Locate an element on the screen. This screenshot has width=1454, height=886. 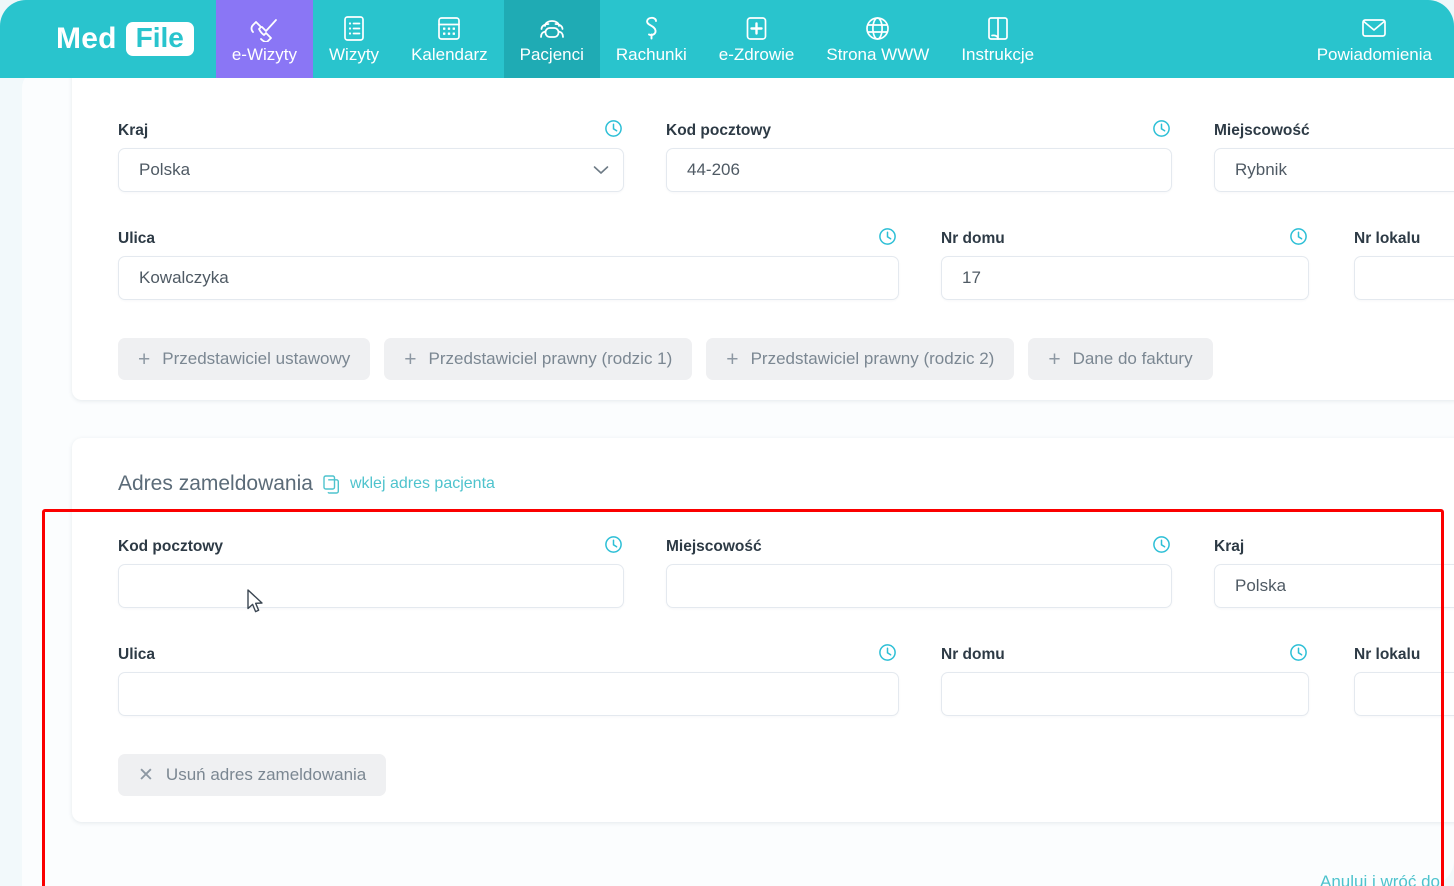
field-value: Rybnik is located at coordinates (1261, 169).